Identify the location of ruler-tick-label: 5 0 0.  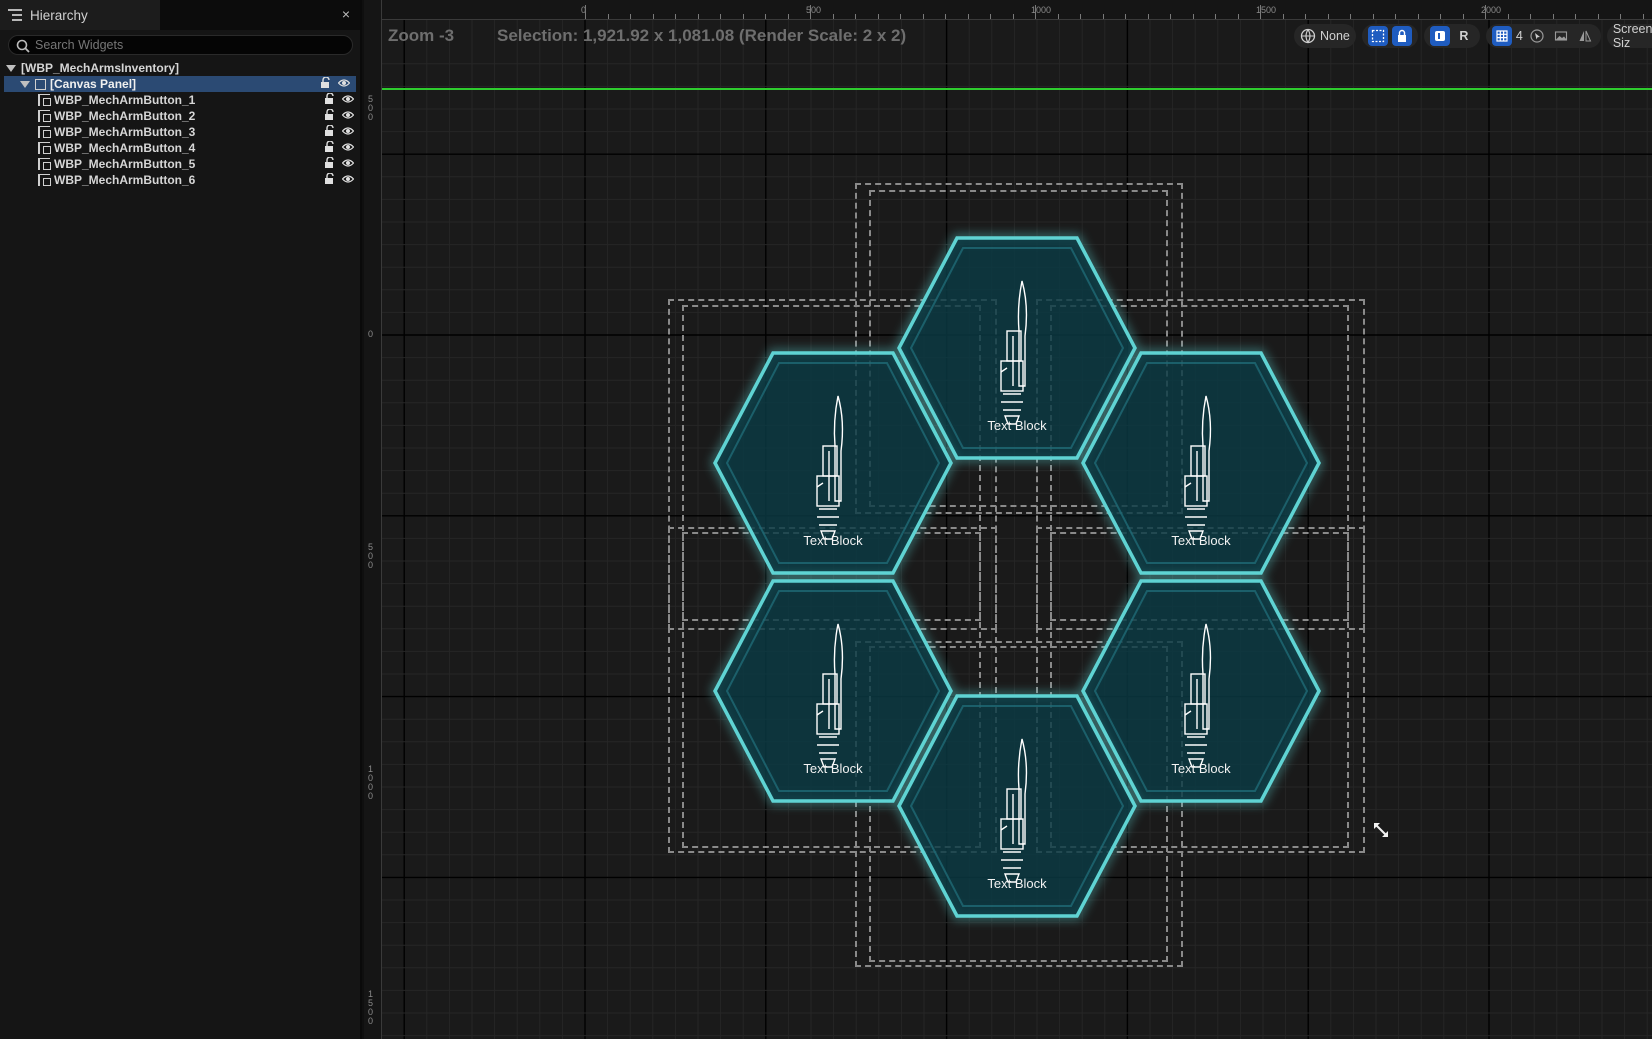
(371, 108).